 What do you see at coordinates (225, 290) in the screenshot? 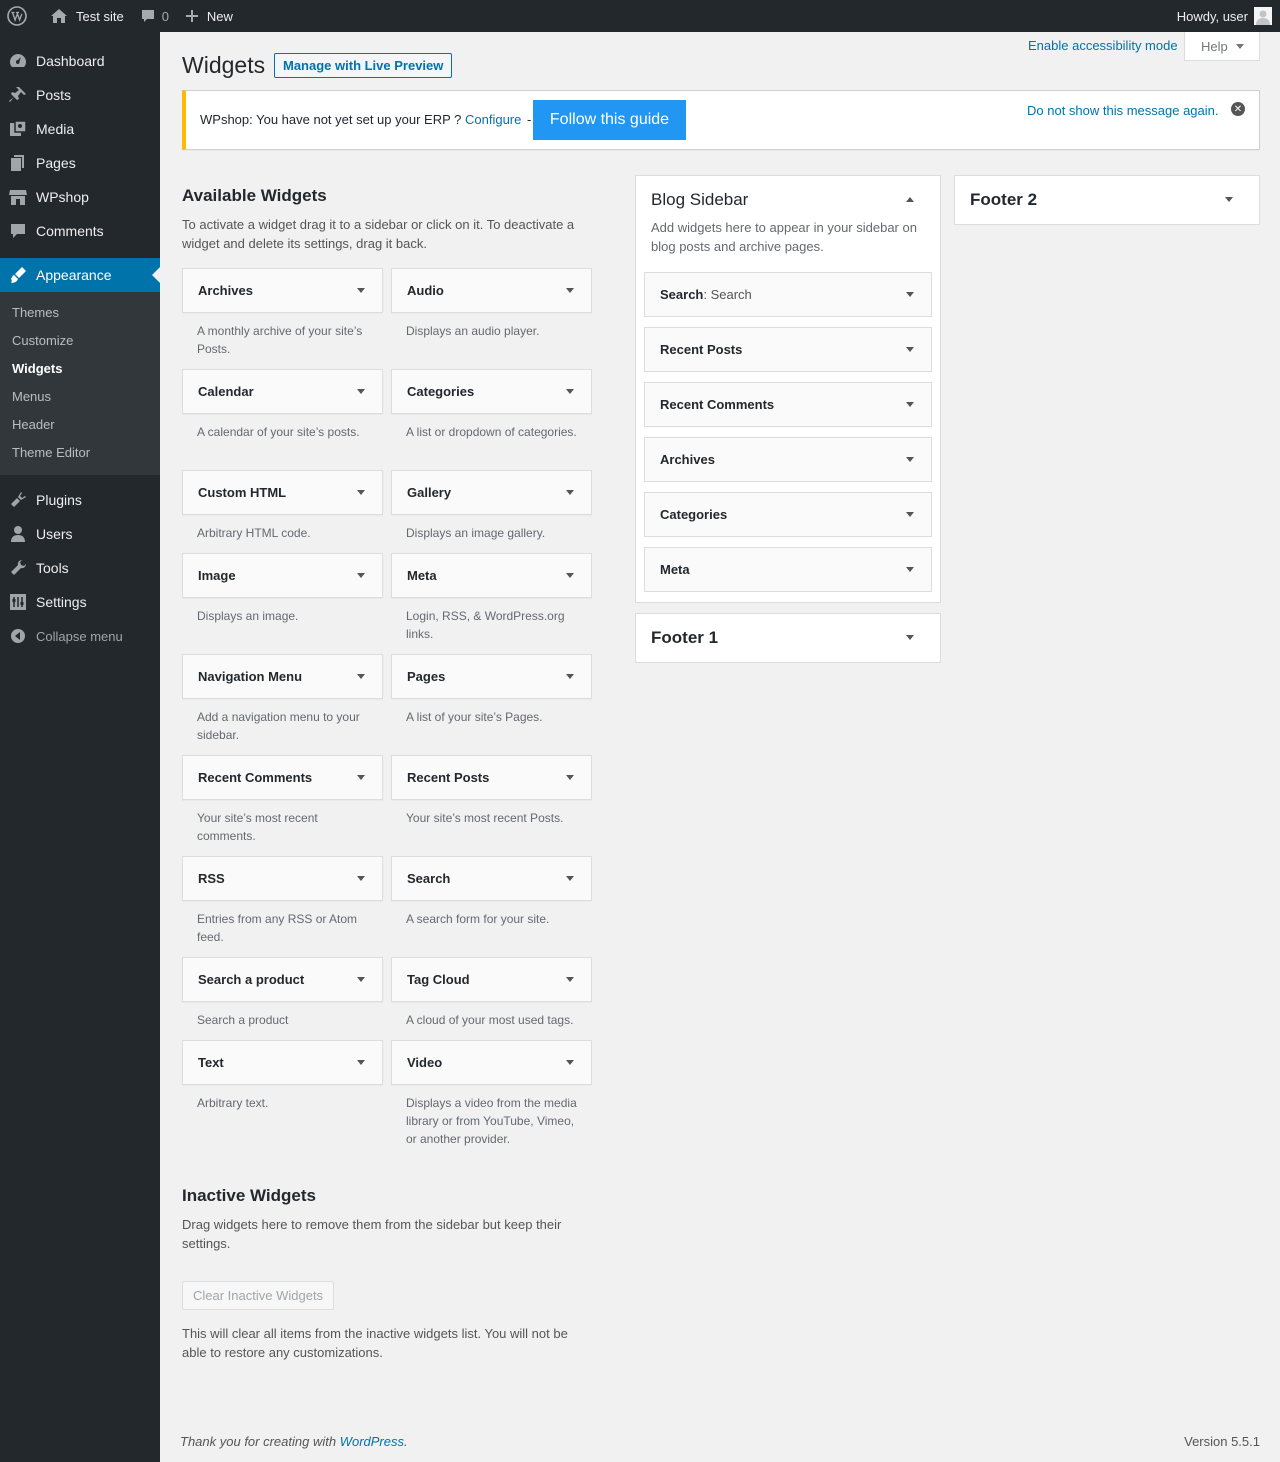
I see `widget-title: Archives` at bounding box center [225, 290].